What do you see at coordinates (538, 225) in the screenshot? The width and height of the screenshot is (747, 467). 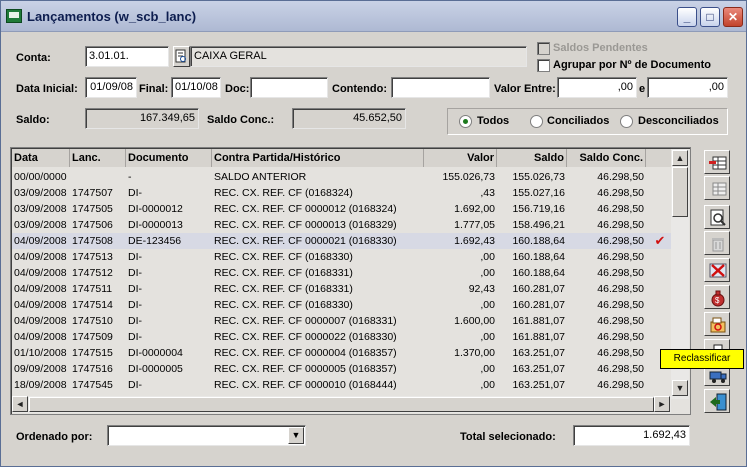 I see `cell-saldo: 158.496,21` at bounding box center [538, 225].